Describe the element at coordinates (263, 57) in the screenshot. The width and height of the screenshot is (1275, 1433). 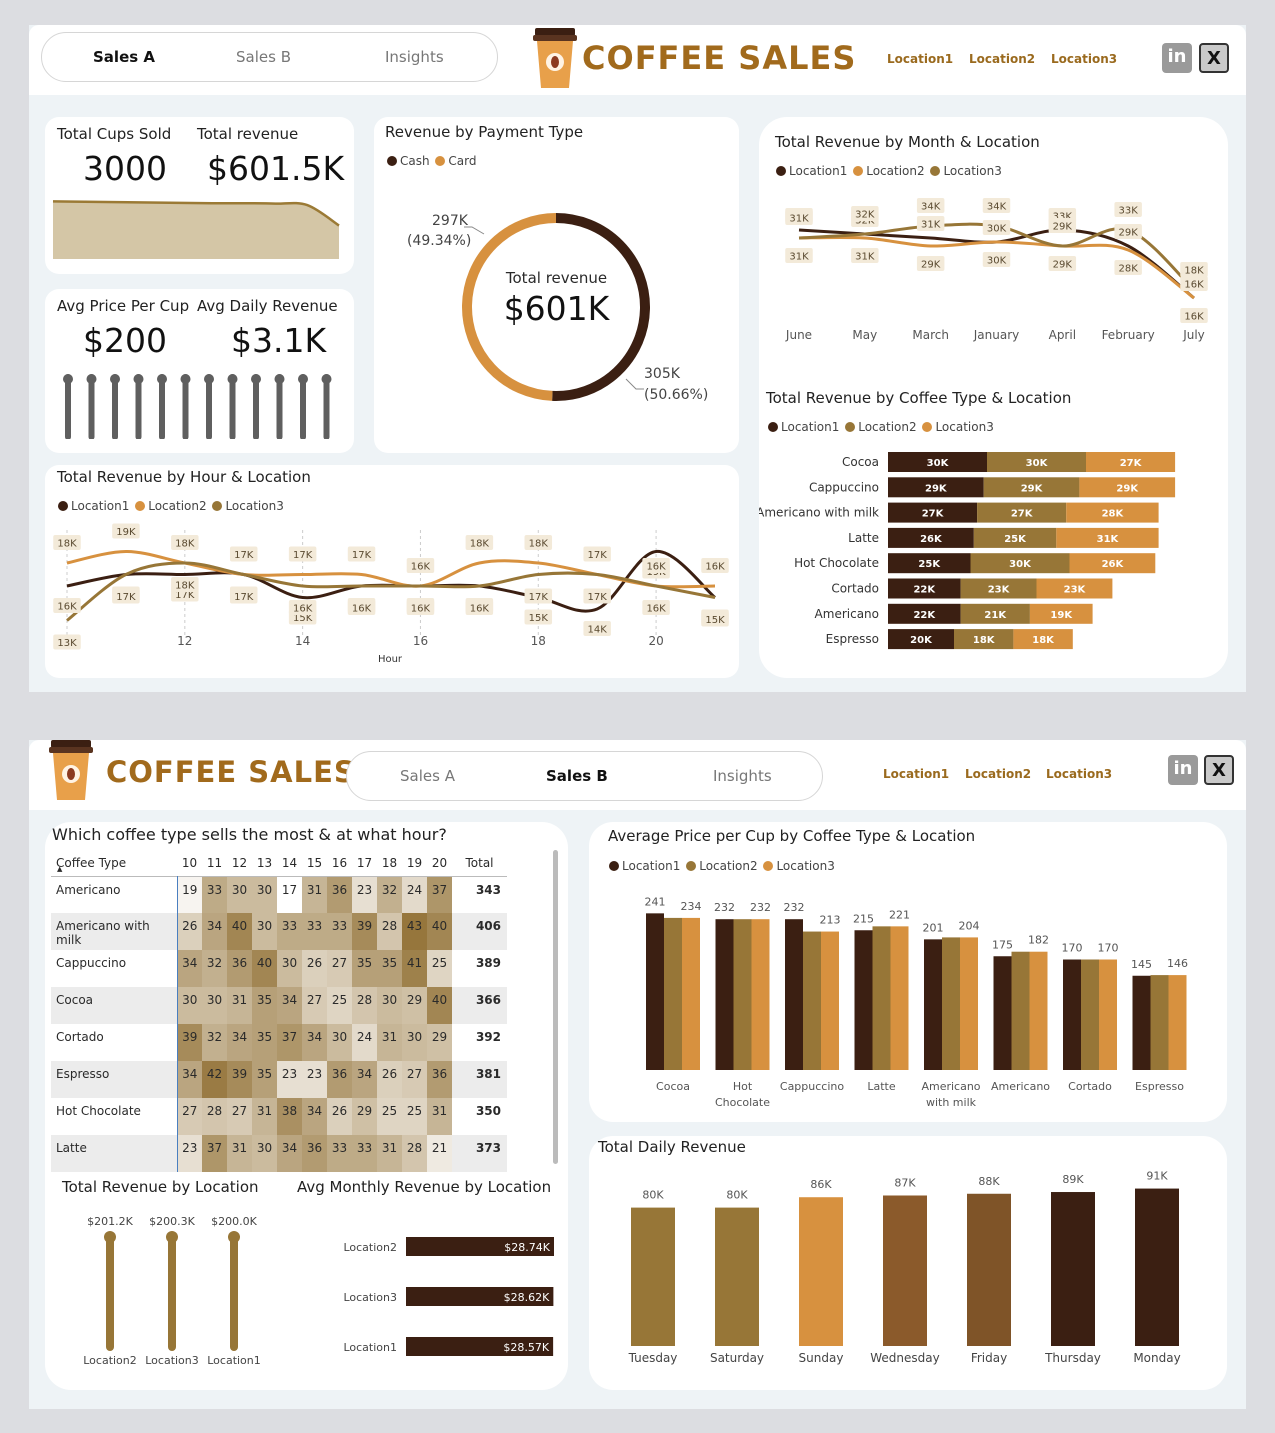
I see `nav-sales-b: Sales B` at that location.